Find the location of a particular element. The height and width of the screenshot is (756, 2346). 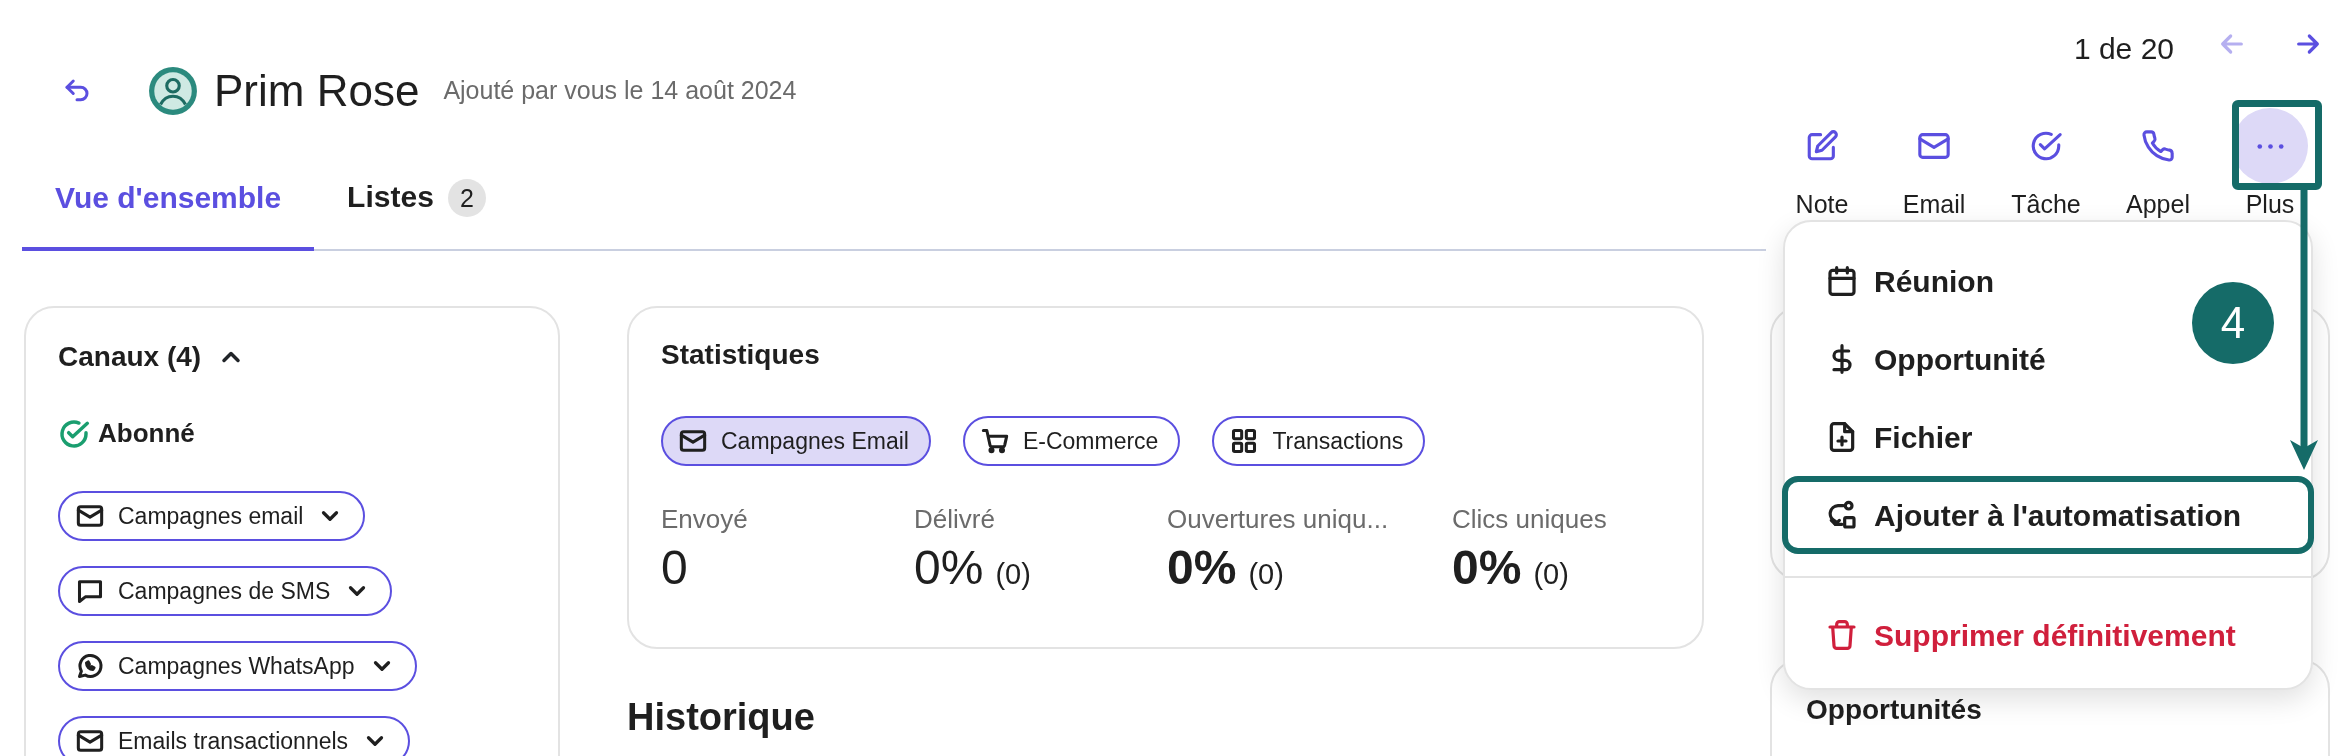

edit-icon is located at coordinates (1822, 146).